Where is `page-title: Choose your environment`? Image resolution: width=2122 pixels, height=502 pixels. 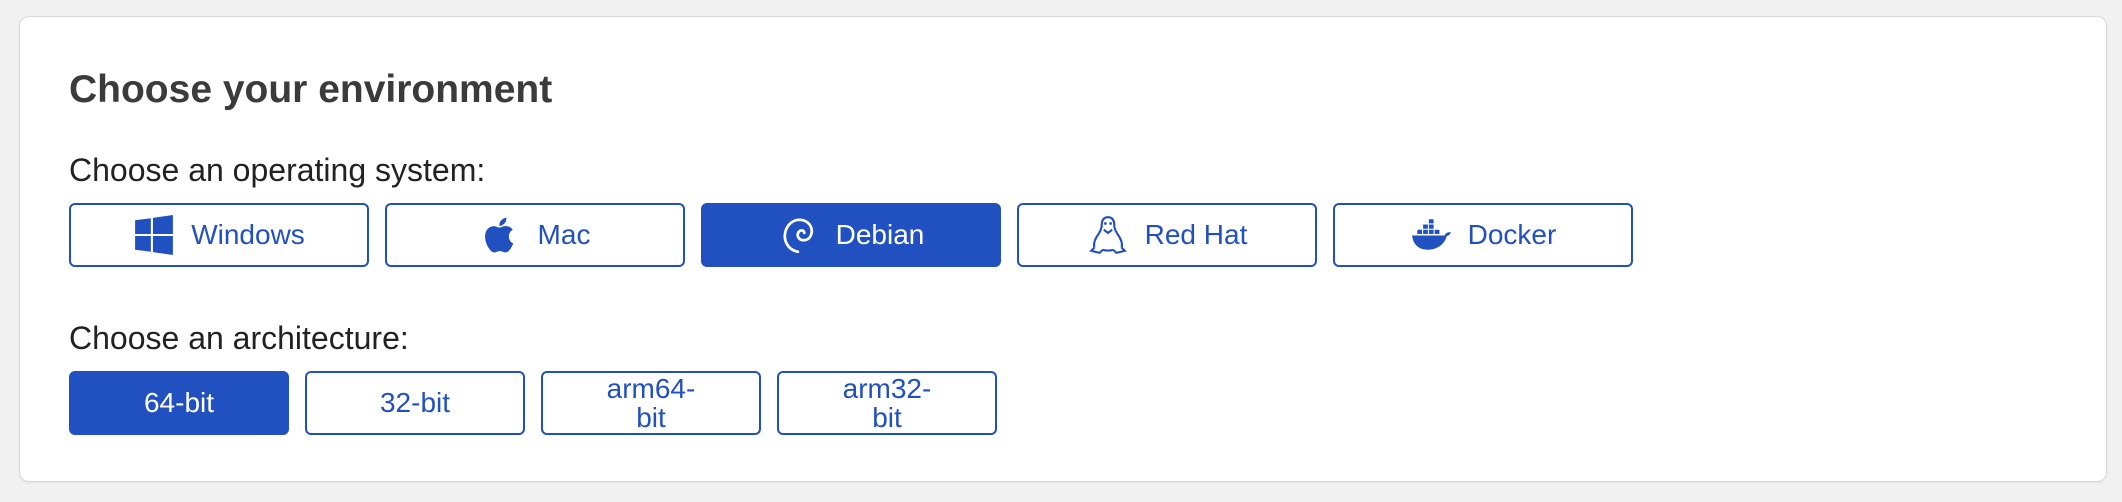
page-title: Choose your environment is located at coordinates (311, 89).